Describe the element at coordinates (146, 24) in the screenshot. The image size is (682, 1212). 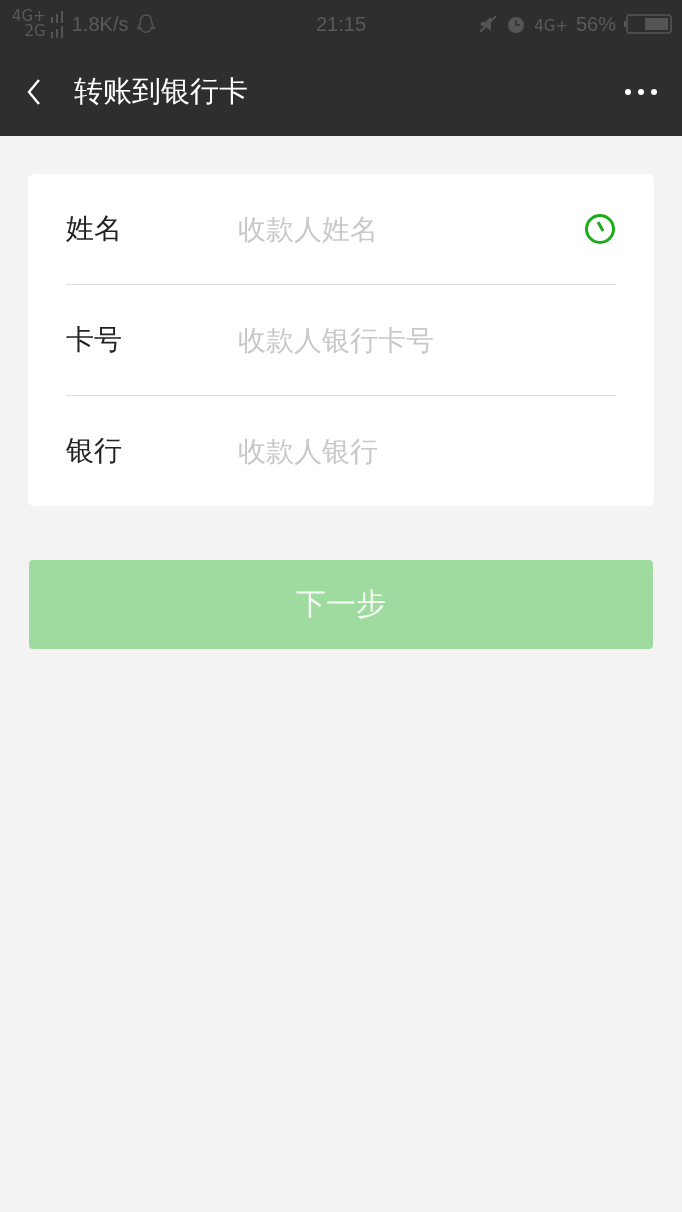
I see `penguin-icon` at that location.